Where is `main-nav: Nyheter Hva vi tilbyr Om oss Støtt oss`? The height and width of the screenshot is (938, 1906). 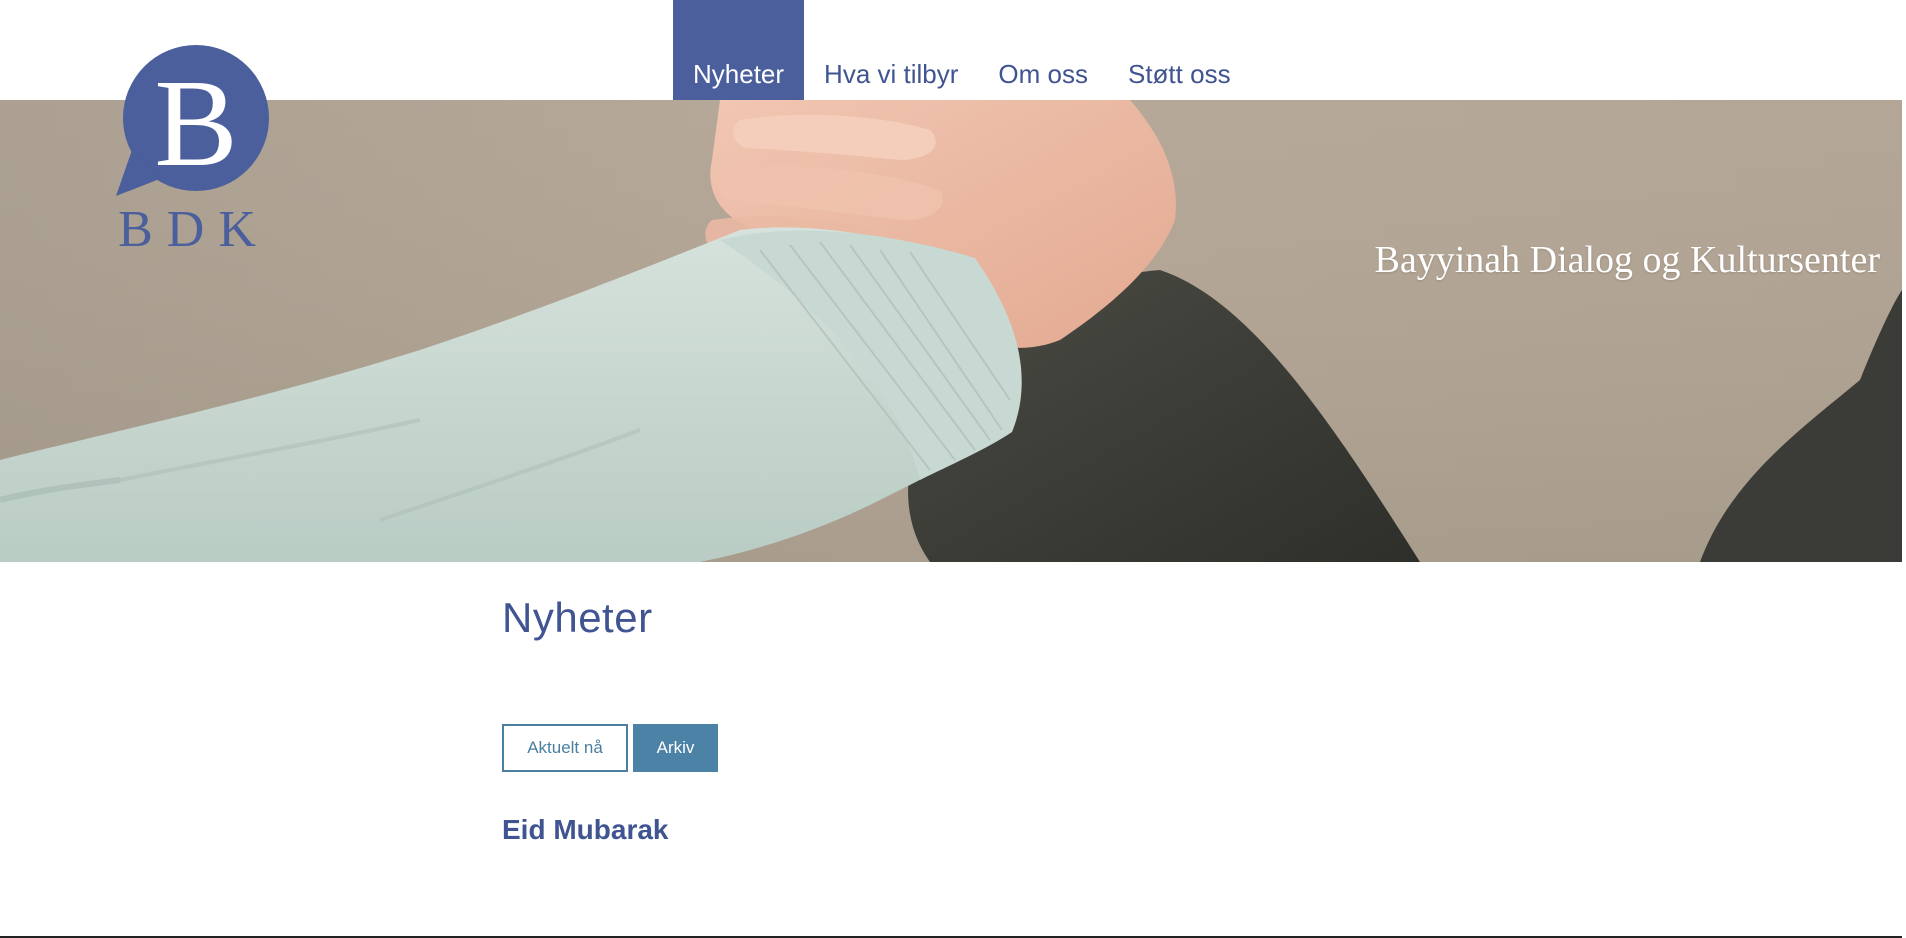 main-nav: Nyheter Hva vi tilbyr Om oss Støtt oss is located at coordinates (962, 50).